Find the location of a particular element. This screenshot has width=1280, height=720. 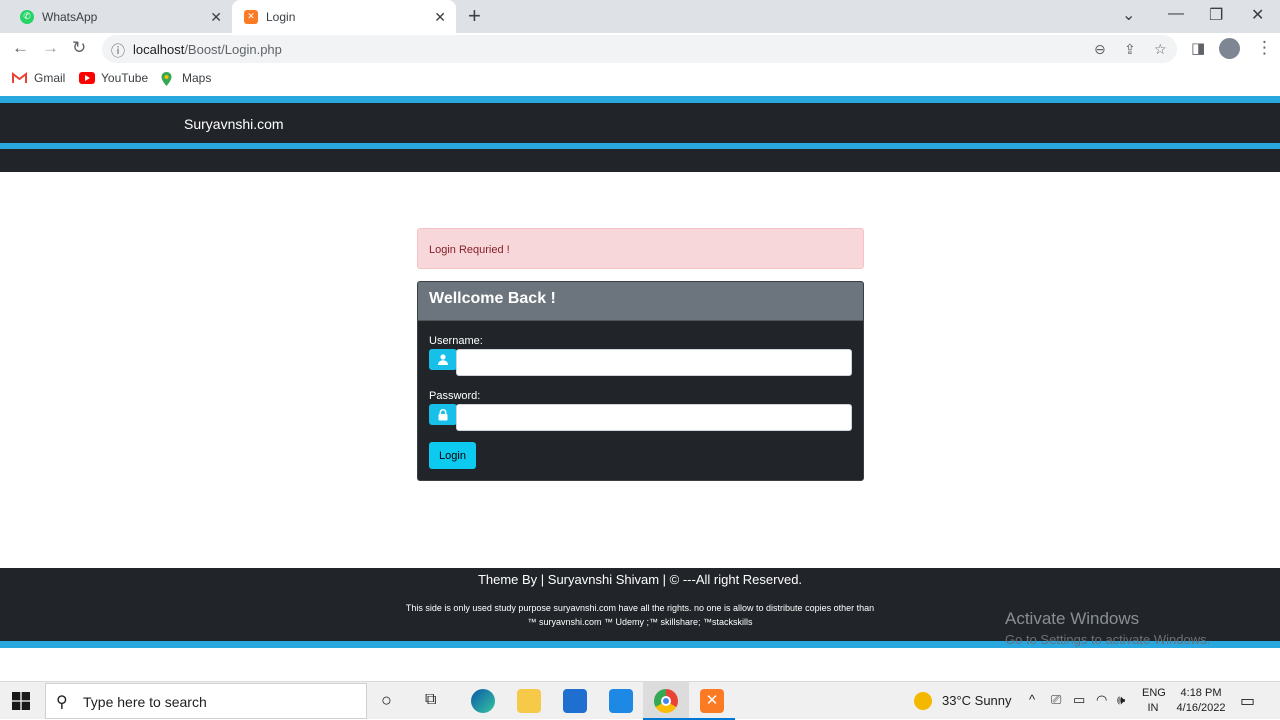

lang-code: ENG is located at coordinates (1154, 693).